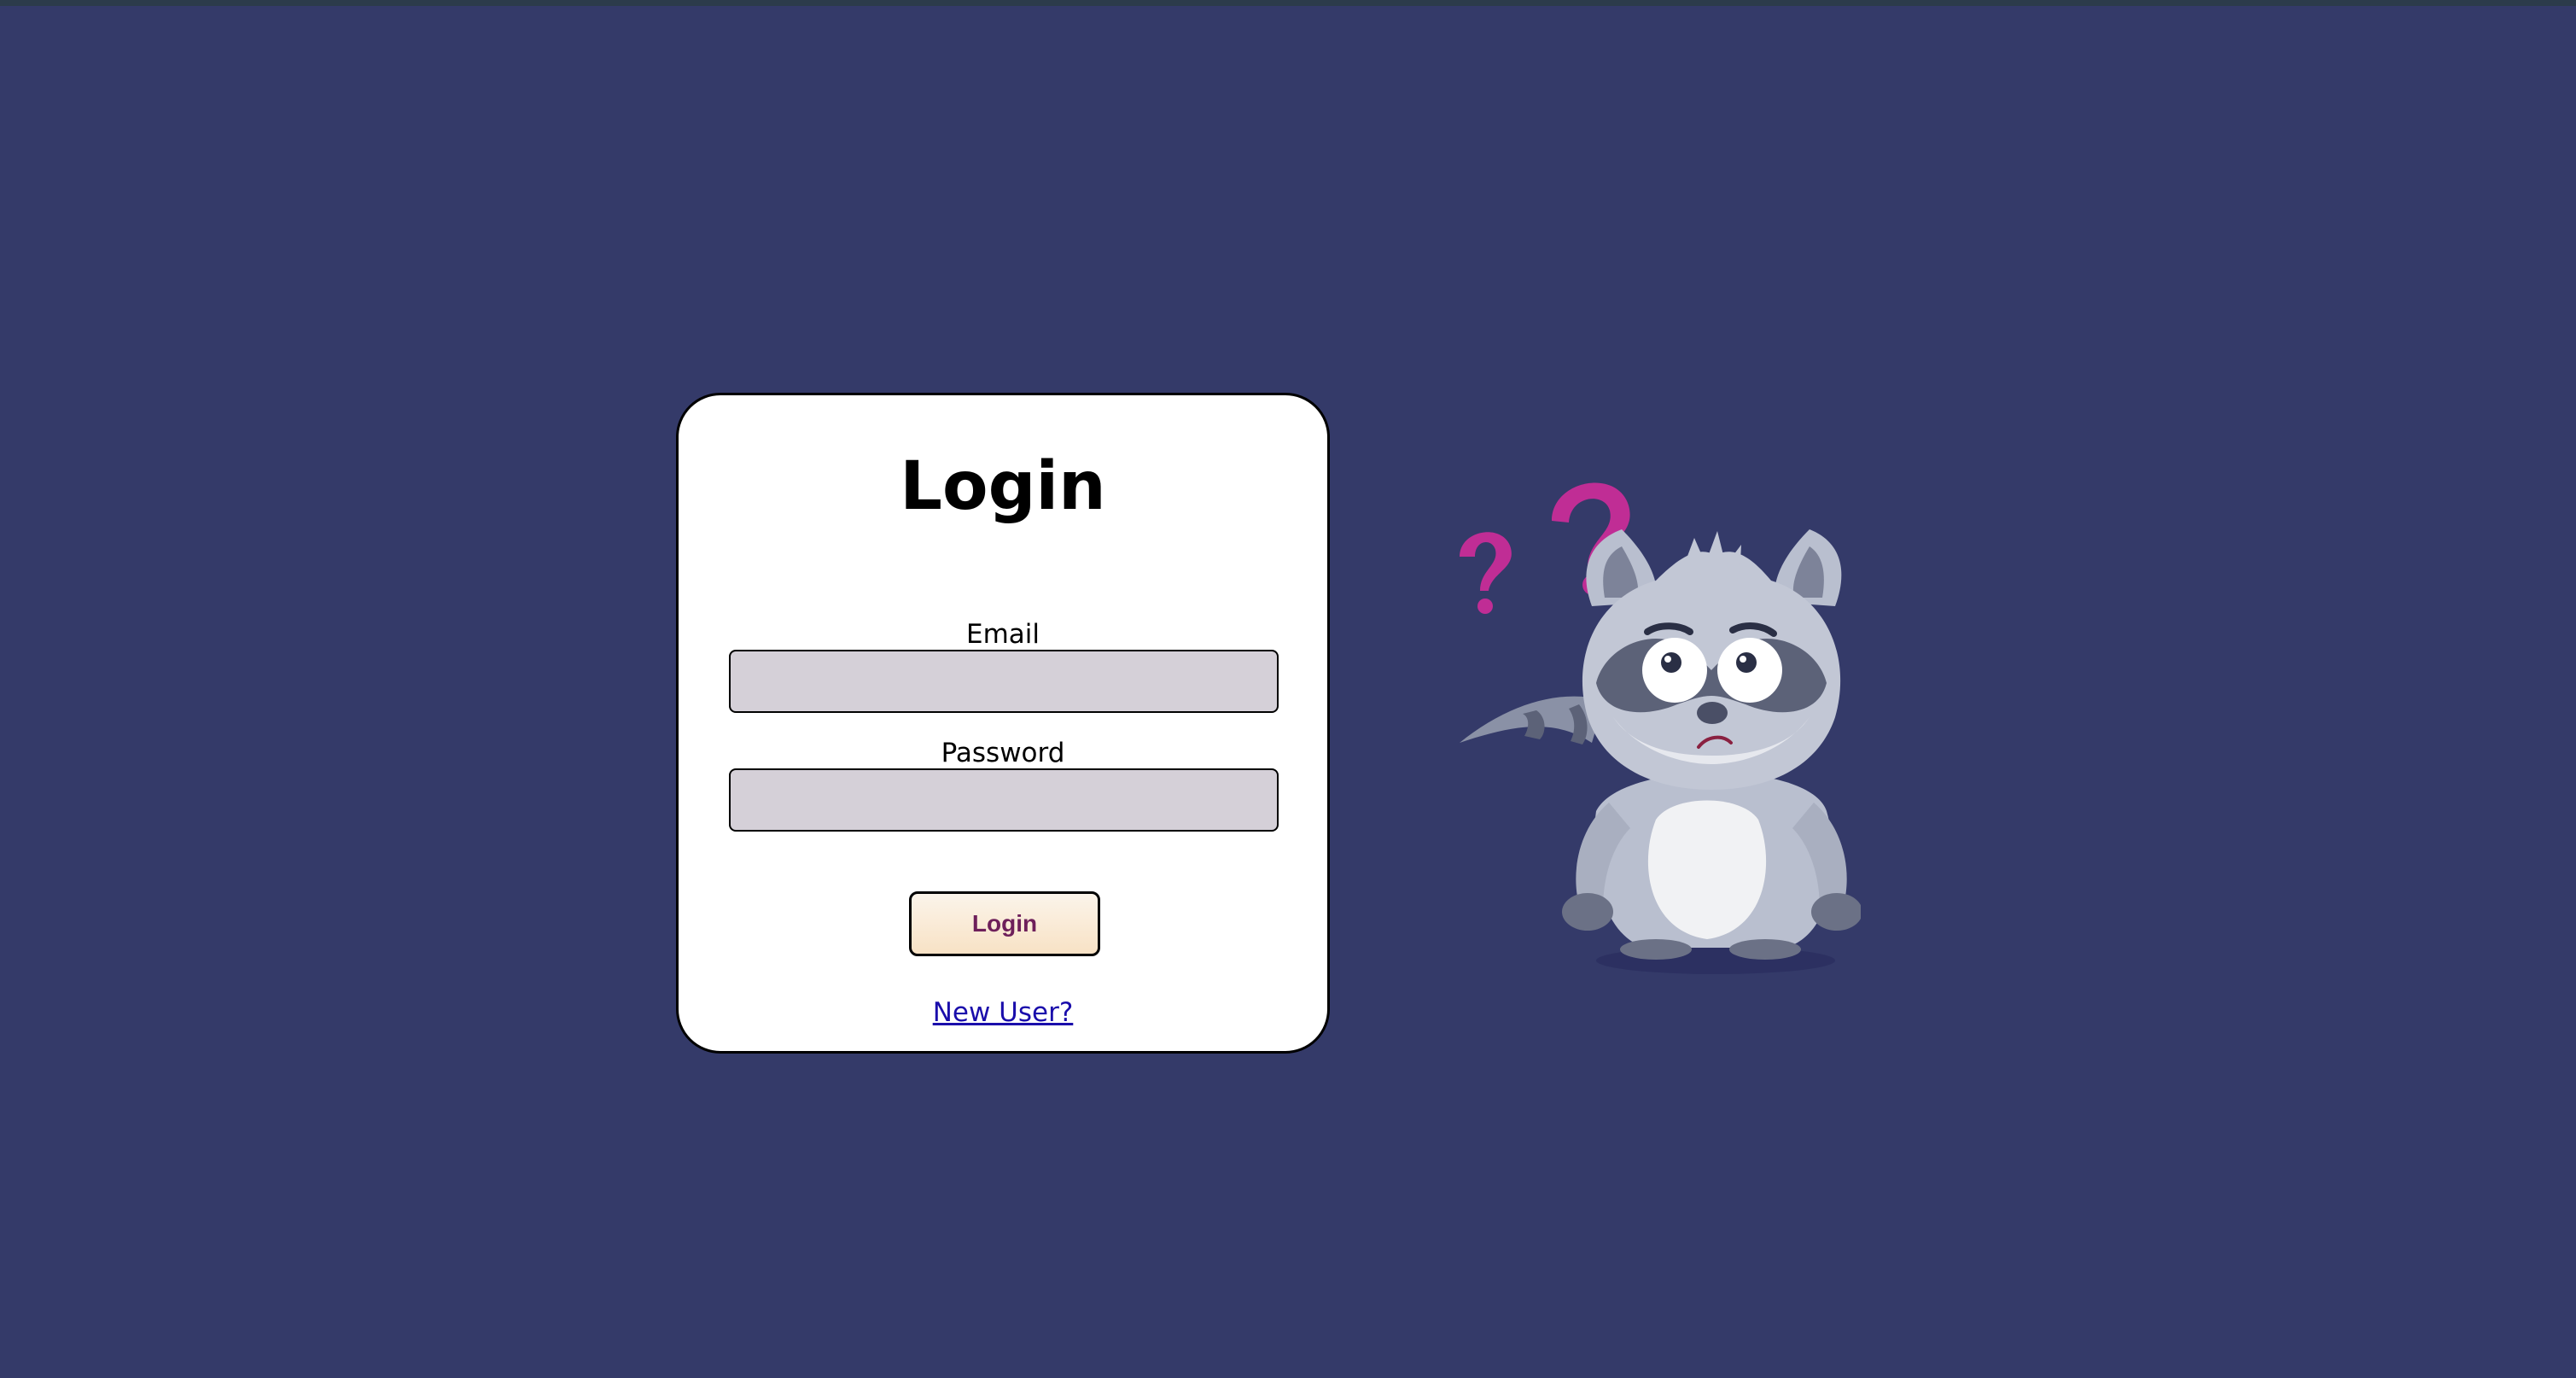 Image resolution: width=2576 pixels, height=1378 pixels. Describe the element at coordinates (1004, 800) in the screenshot. I see `password-field` at that location.